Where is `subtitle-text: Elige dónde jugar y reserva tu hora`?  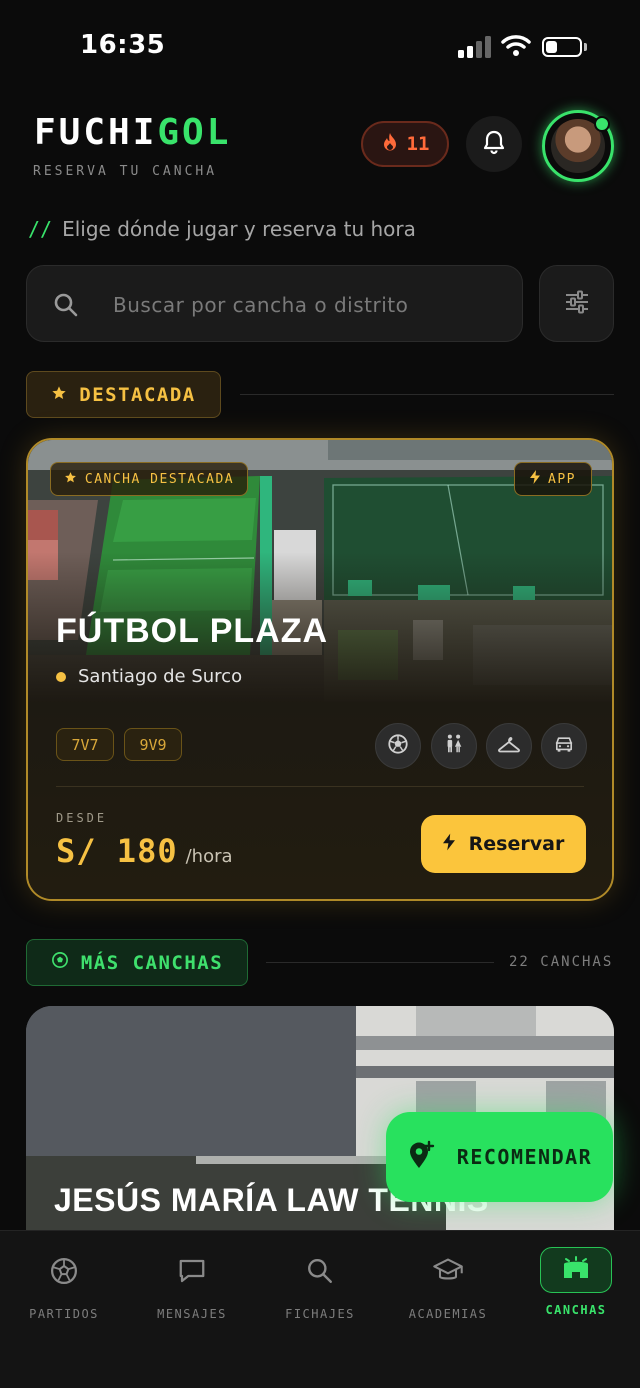 subtitle-text: Elige dónde jugar y reserva tu hora is located at coordinates (239, 229).